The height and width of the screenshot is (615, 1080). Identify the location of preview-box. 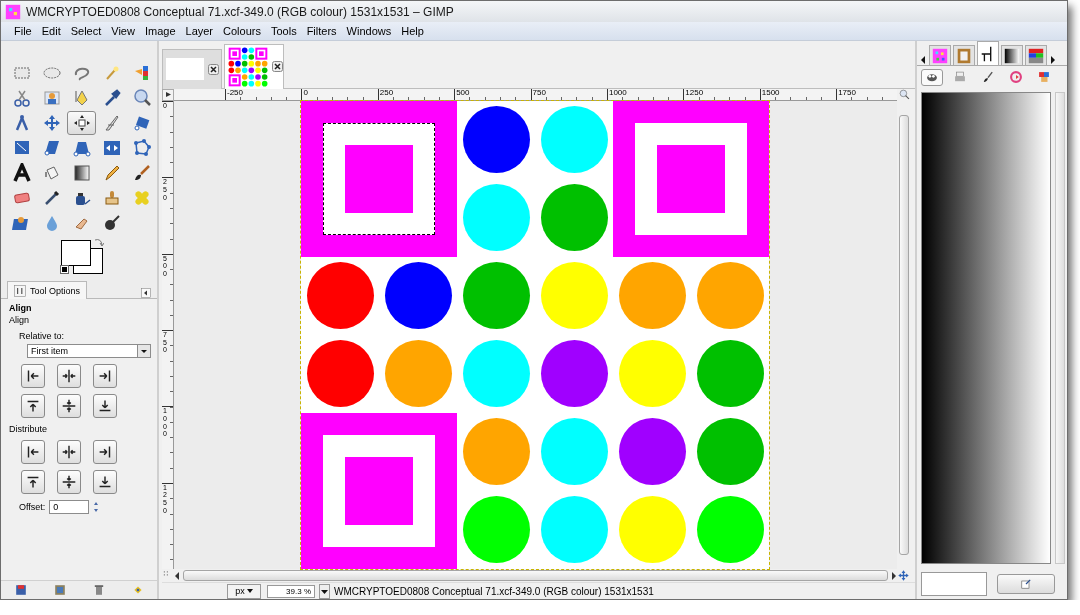
(954, 584).